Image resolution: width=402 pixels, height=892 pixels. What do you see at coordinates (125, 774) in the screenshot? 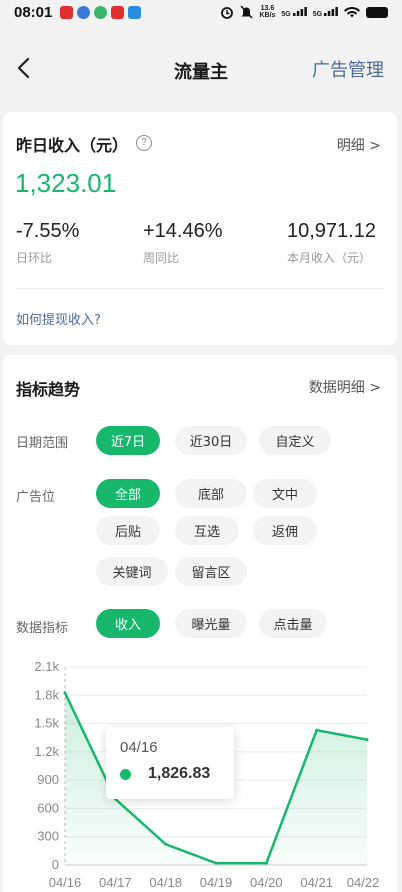
I see `tooltip-series-dot` at bounding box center [125, 774].